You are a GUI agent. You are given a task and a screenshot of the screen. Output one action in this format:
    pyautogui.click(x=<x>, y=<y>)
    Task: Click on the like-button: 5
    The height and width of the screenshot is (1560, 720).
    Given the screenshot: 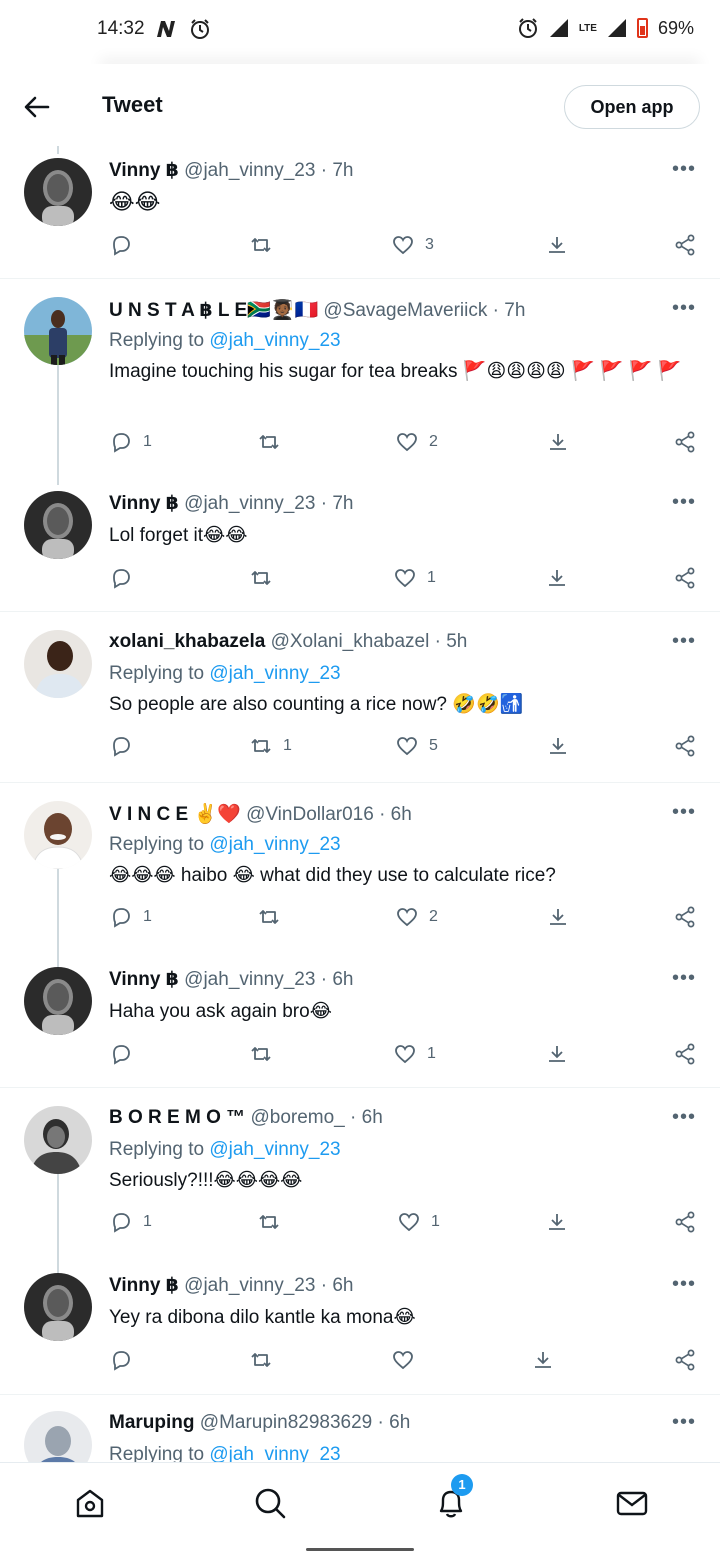 What is the action you would take?
    pyautogui.click(x=416, y=746)
    